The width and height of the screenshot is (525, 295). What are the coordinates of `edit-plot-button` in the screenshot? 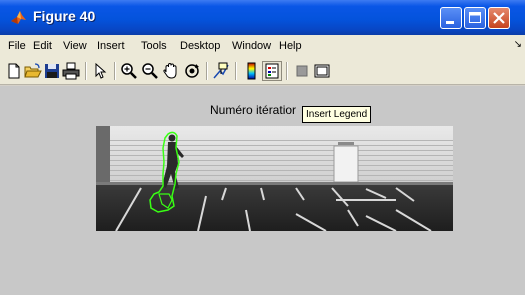 It's located at (100, 71).